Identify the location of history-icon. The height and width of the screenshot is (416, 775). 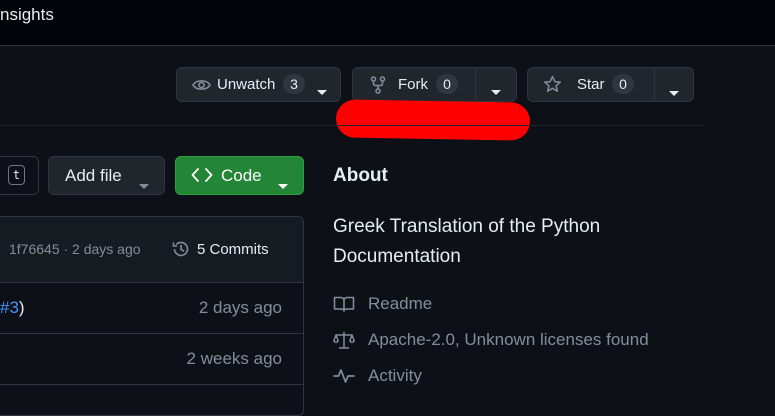
(181, 249).